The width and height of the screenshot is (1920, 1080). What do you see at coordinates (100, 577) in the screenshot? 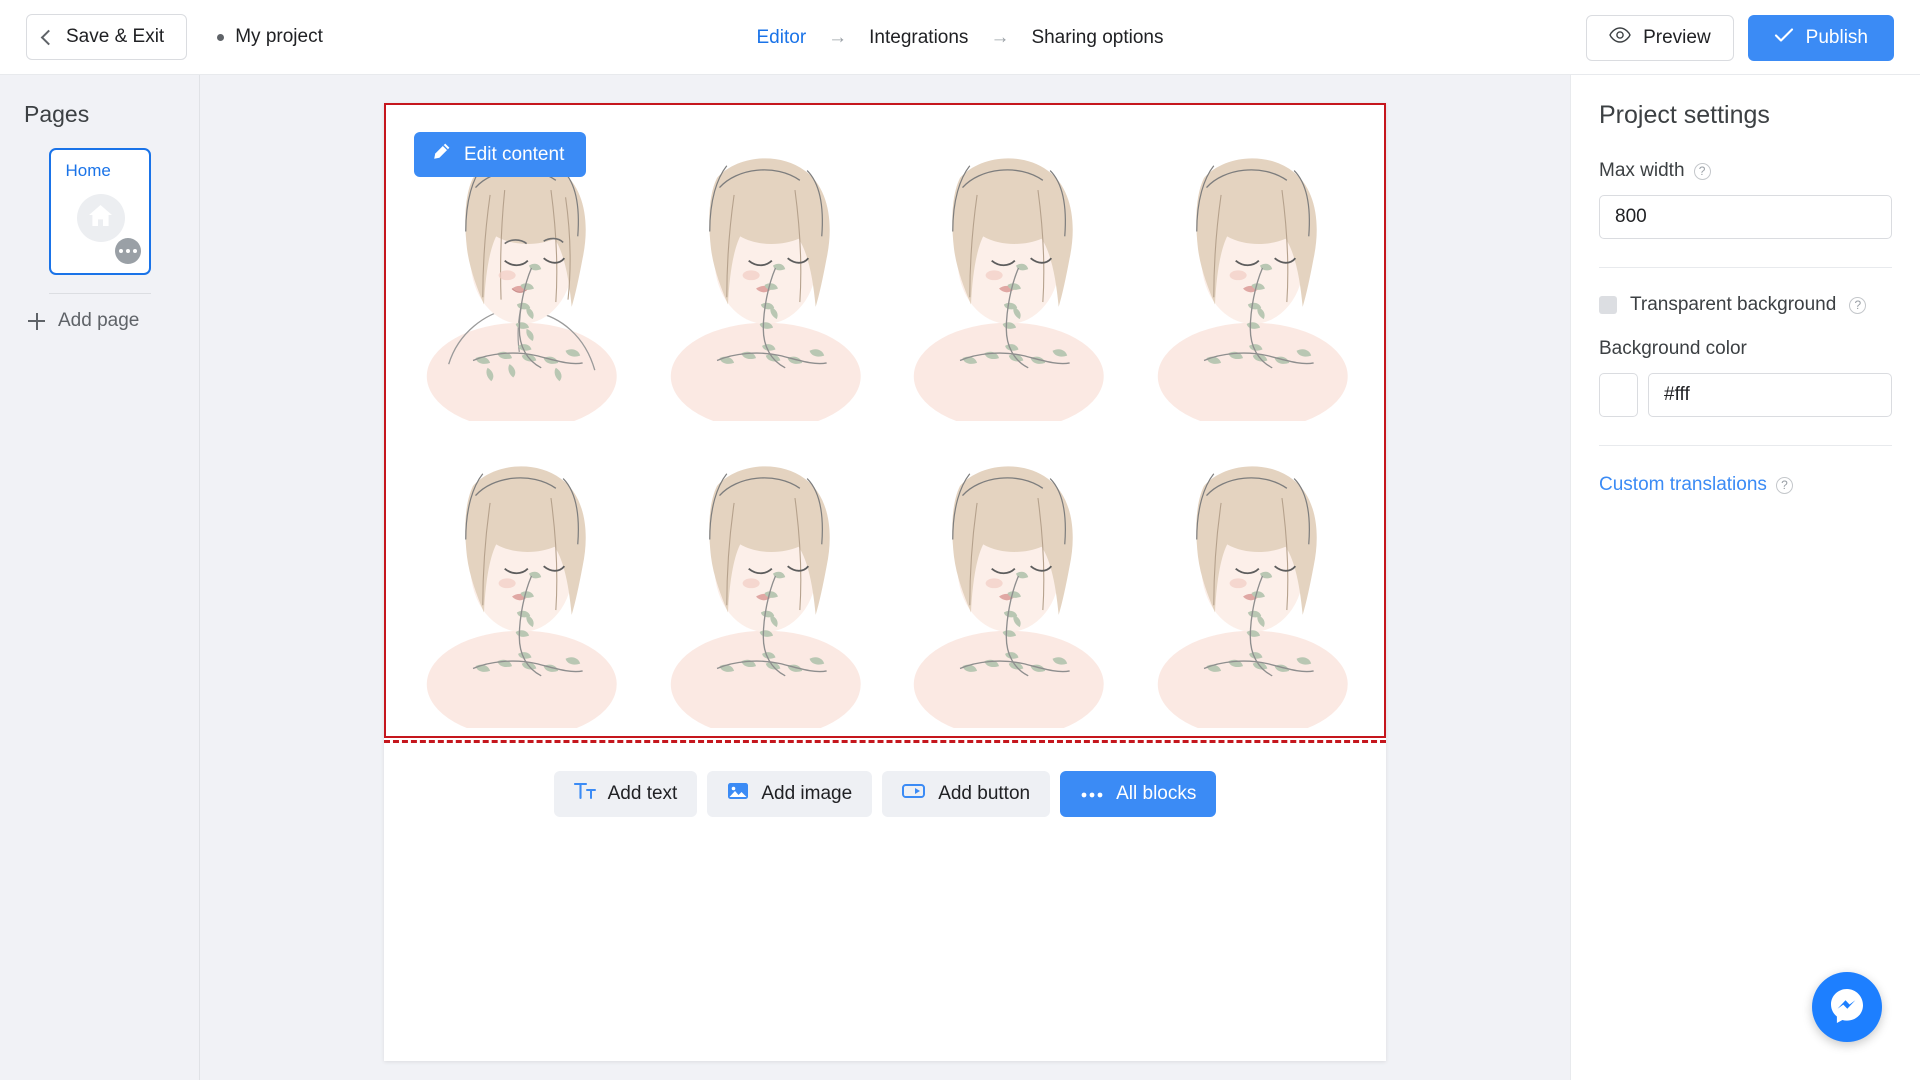
I see `pages-sidebar: Pages Home Add page` at bounding box center [100, 577].